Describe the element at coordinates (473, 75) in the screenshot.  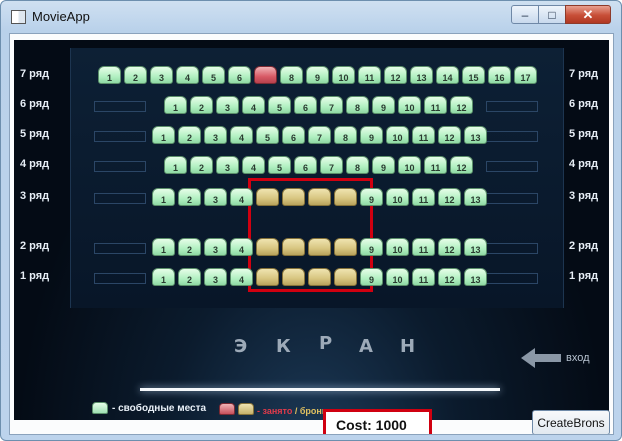
I see `seat: 15` at that location.